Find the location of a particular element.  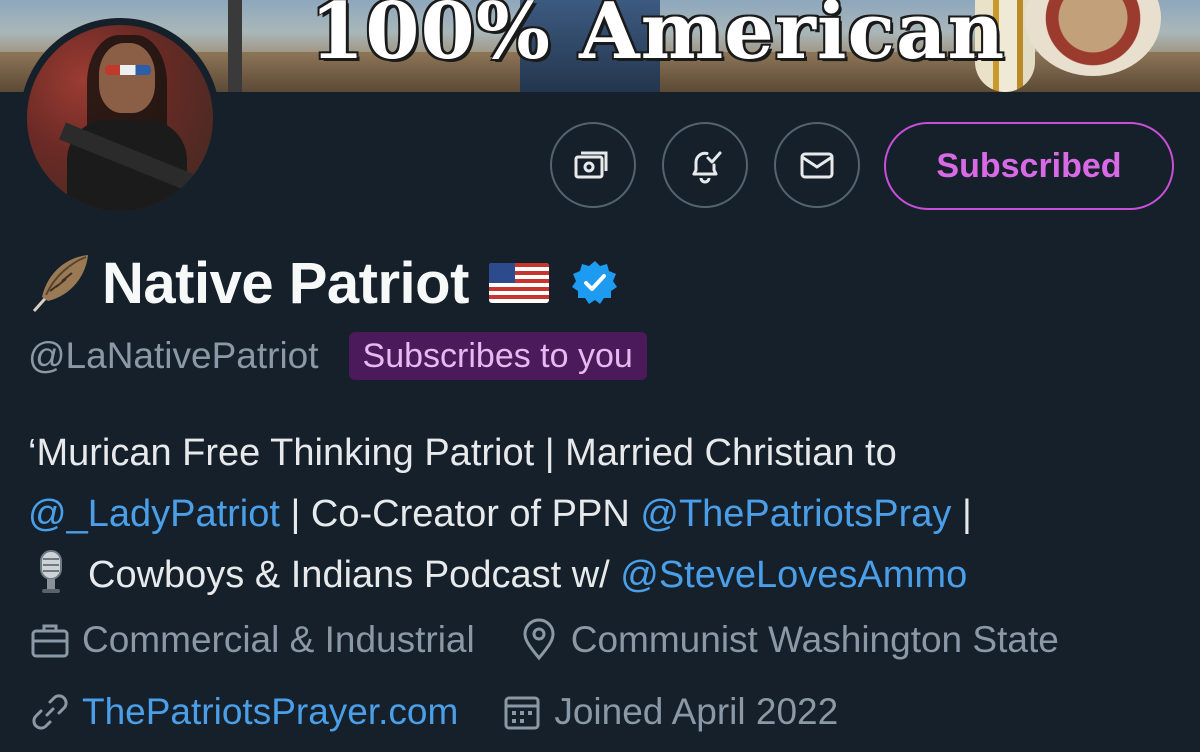

money-icon is located at coordinates (591, 165).